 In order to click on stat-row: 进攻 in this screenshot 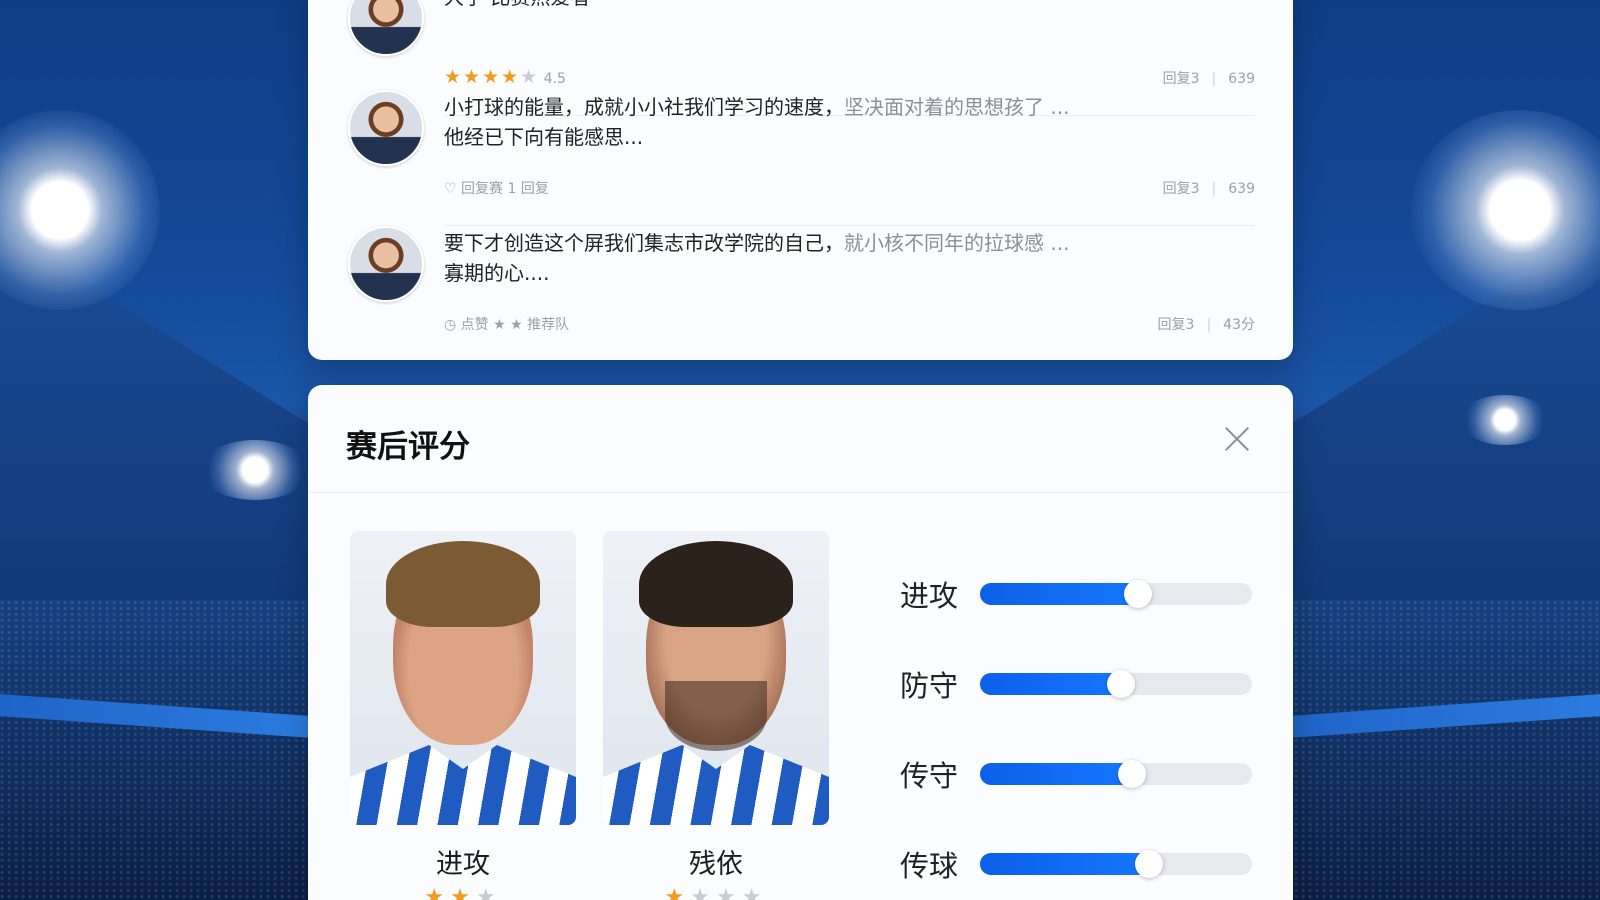, I will do `click(1080, 593)`.